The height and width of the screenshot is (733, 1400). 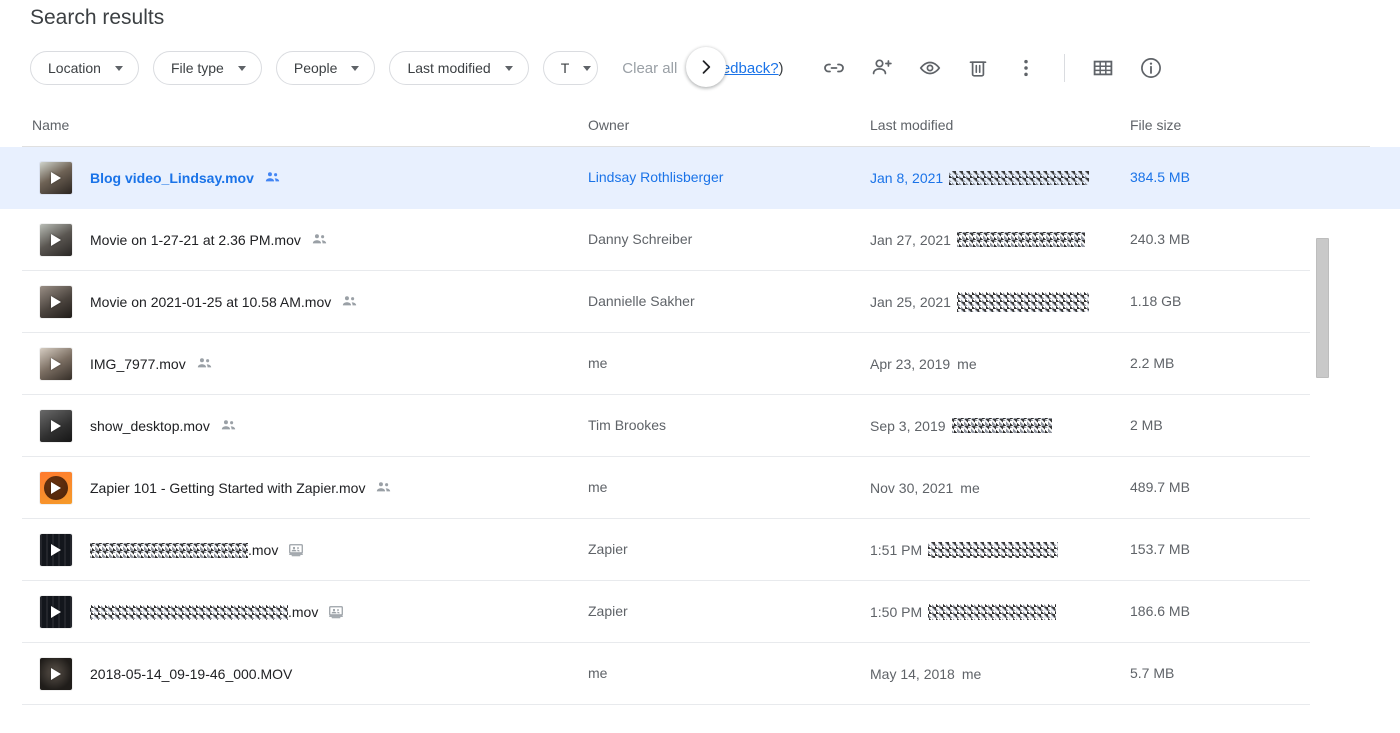 I want to click on details-button, so click(x=1151, y=68).